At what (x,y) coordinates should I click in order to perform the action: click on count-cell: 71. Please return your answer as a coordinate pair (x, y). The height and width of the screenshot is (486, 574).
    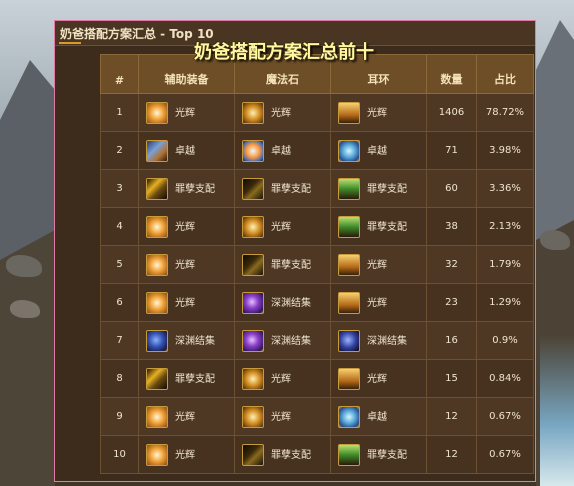
    Looking at the image, I should click on (451, 150).